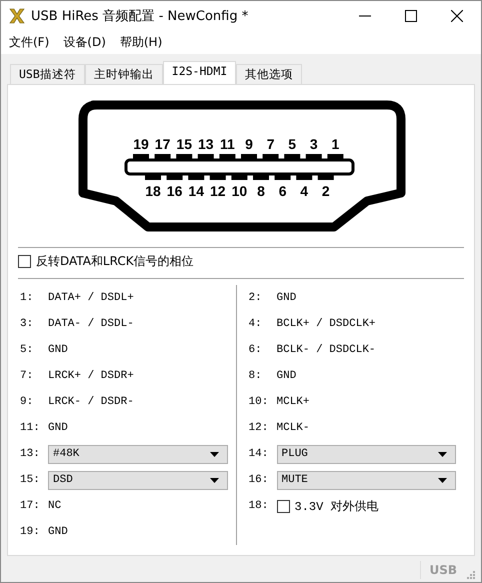 The width and height of the screenshot is (482, 583). I want to click on checkbox-label: 反转DATA和LRCK信号的相位, so click(115, 261).